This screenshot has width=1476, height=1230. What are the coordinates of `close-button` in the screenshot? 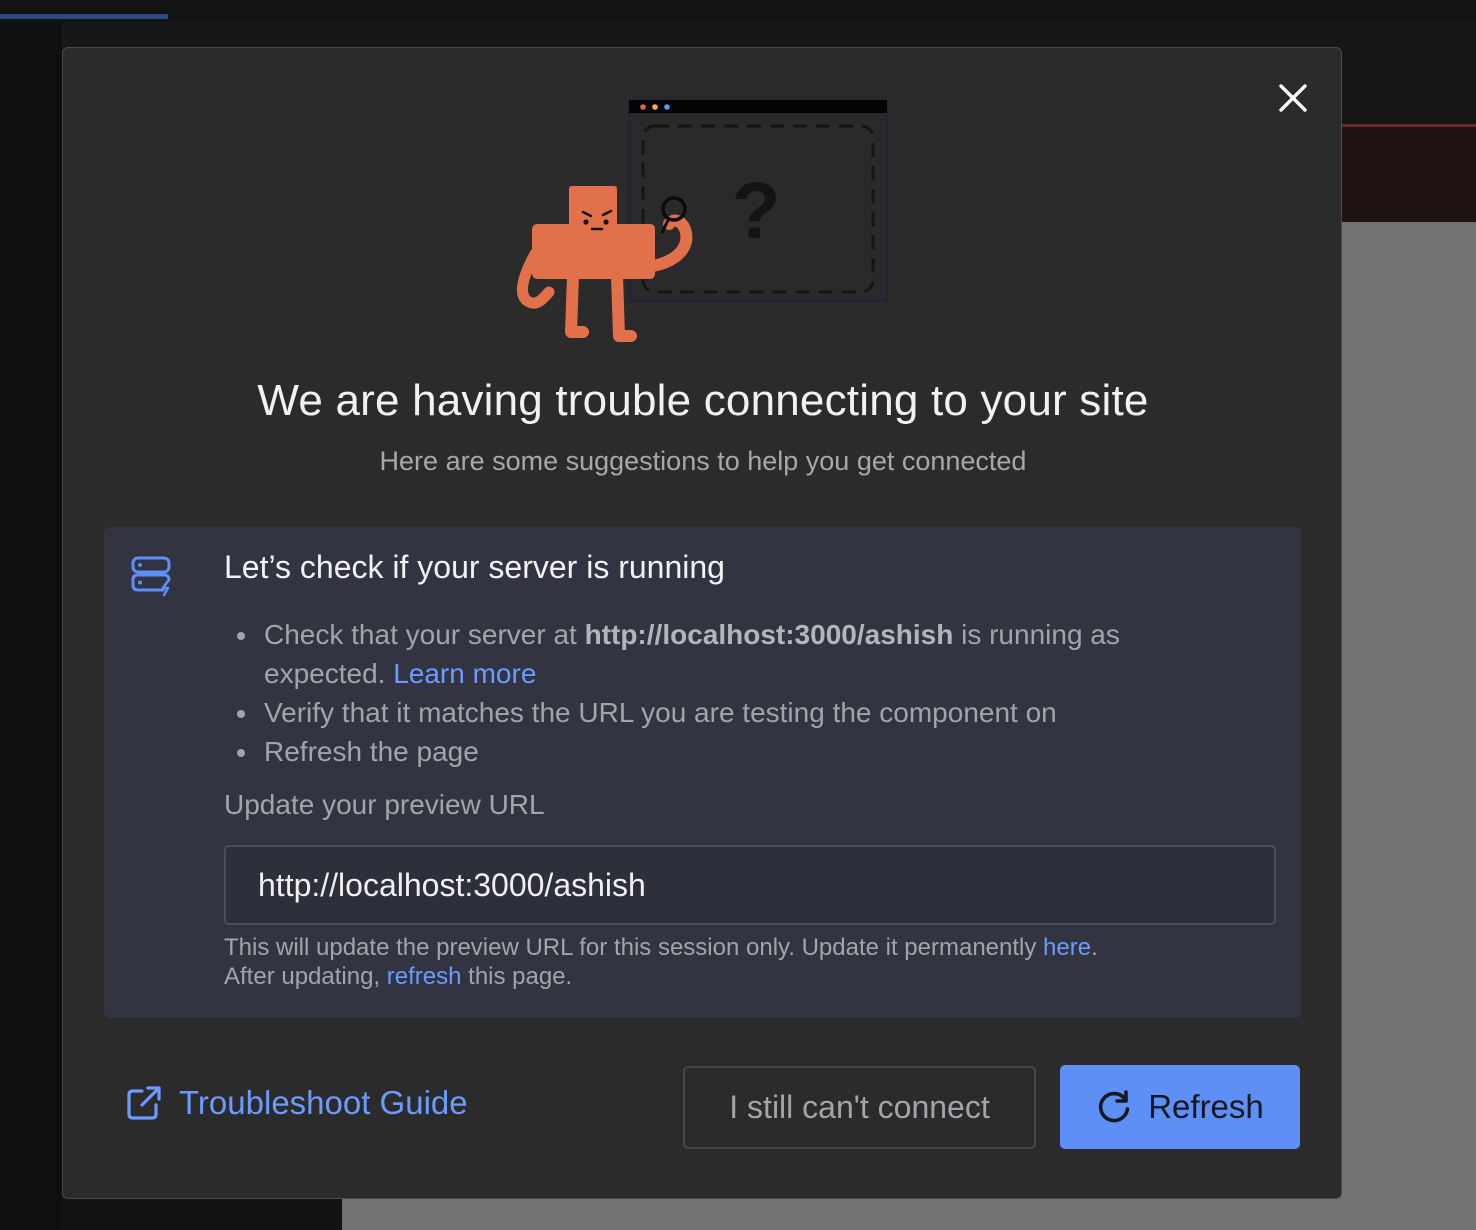 It's located at (1293, 98).